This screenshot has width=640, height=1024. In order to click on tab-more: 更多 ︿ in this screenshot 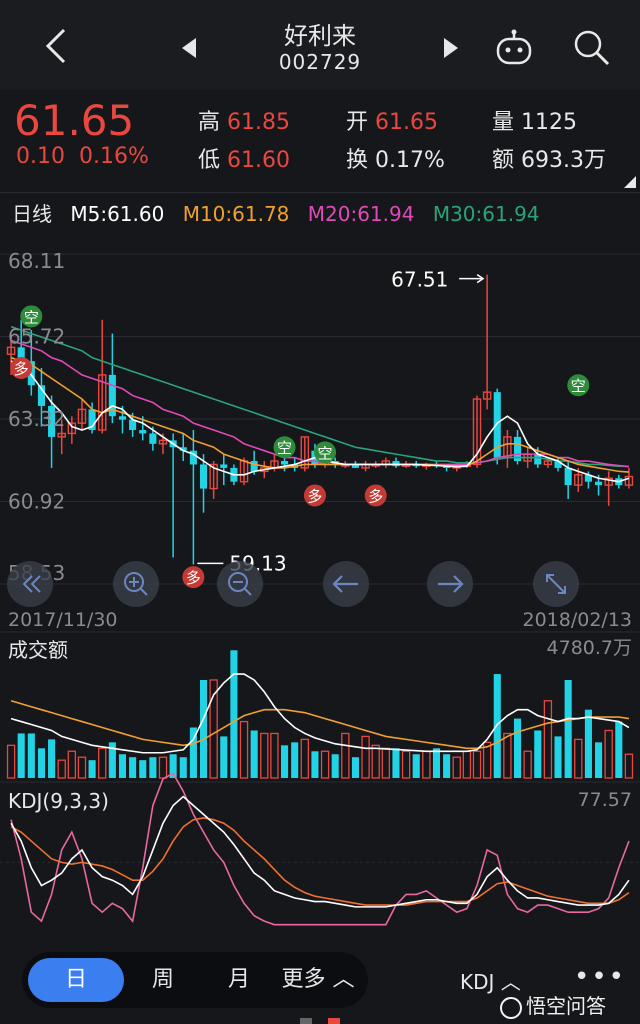, I will do `click(318, 980)`.